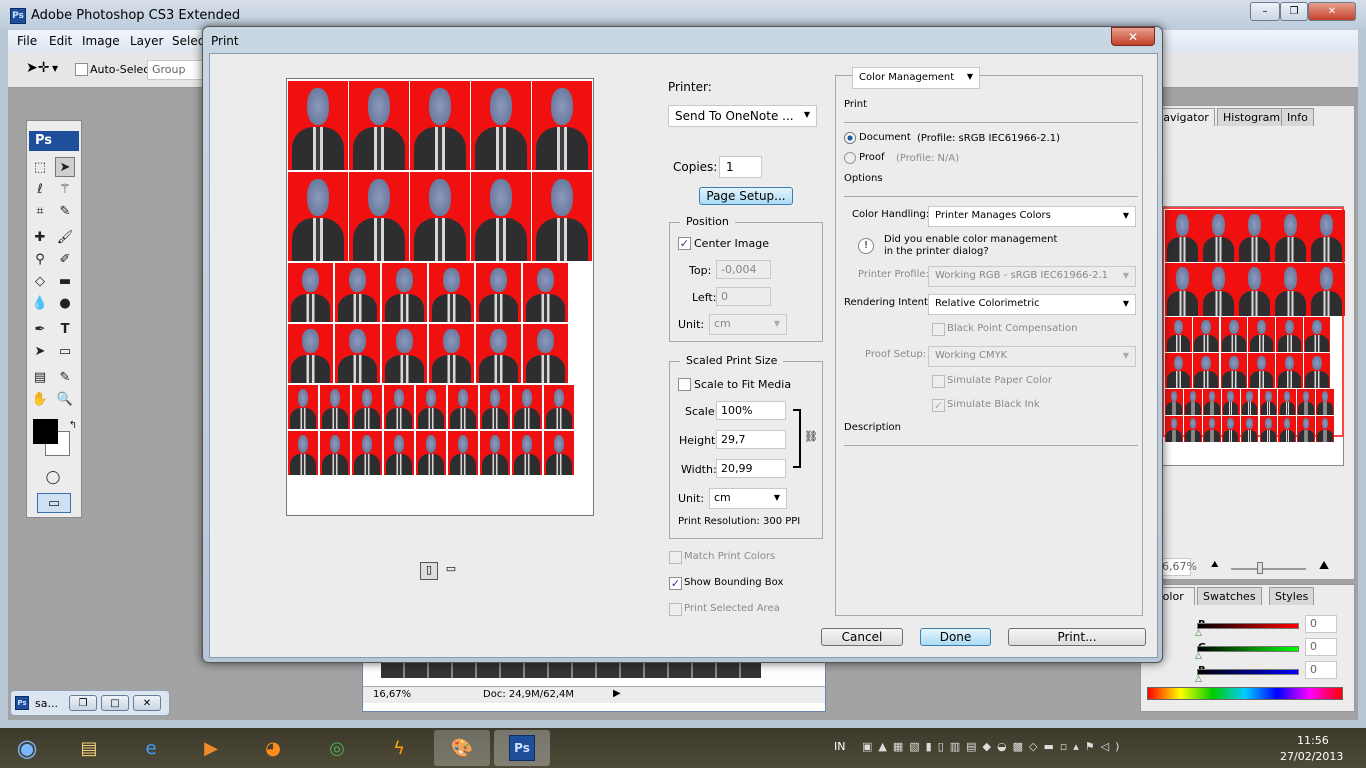 This screenshot has height=768, width=1366. What do you see at coordinates (675, 609) in the screenshot?
I see `print-selected-area-checkbox` at bounding box center [675, 609].